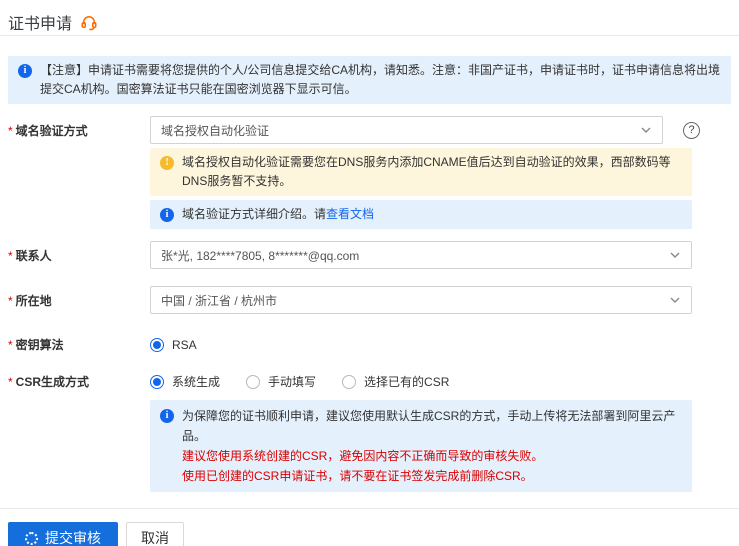 The image size is (739, 546). What do you see at coordinates (254, 214) in the screenshot?
I see `domain-validation-info-text: 域名验证方式详细介绍。请` at bounding box center [254, 214].